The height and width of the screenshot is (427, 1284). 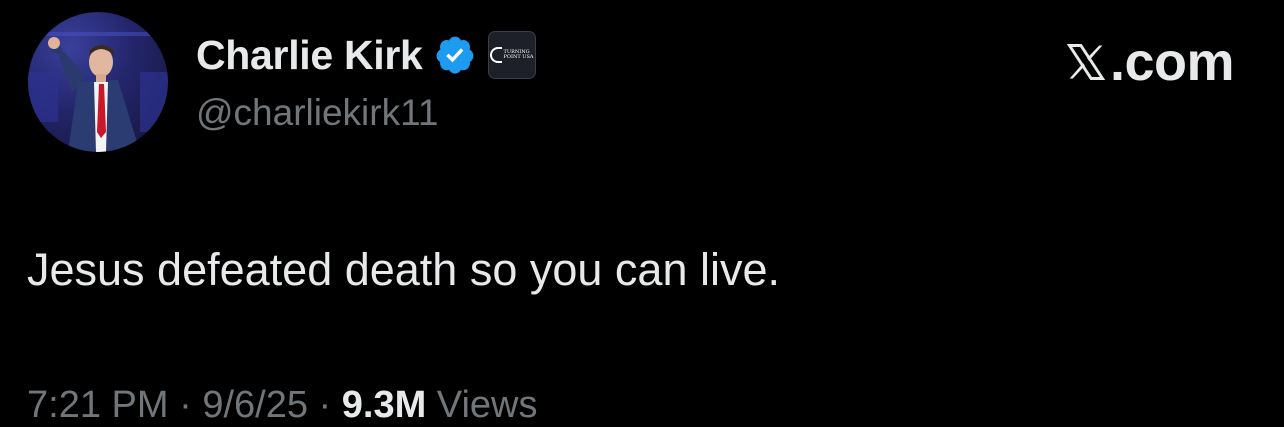 I want to click on tweet-text: Jesus defeated death so you can live., so click(x=404, y=269).